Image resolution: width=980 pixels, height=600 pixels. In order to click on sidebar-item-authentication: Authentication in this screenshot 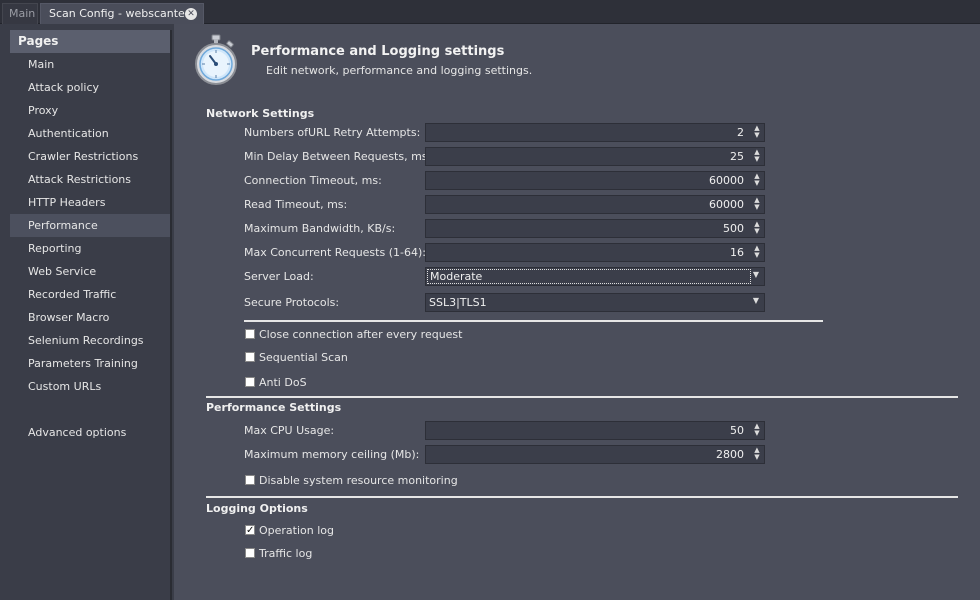, I will do `click(90, 133)`.